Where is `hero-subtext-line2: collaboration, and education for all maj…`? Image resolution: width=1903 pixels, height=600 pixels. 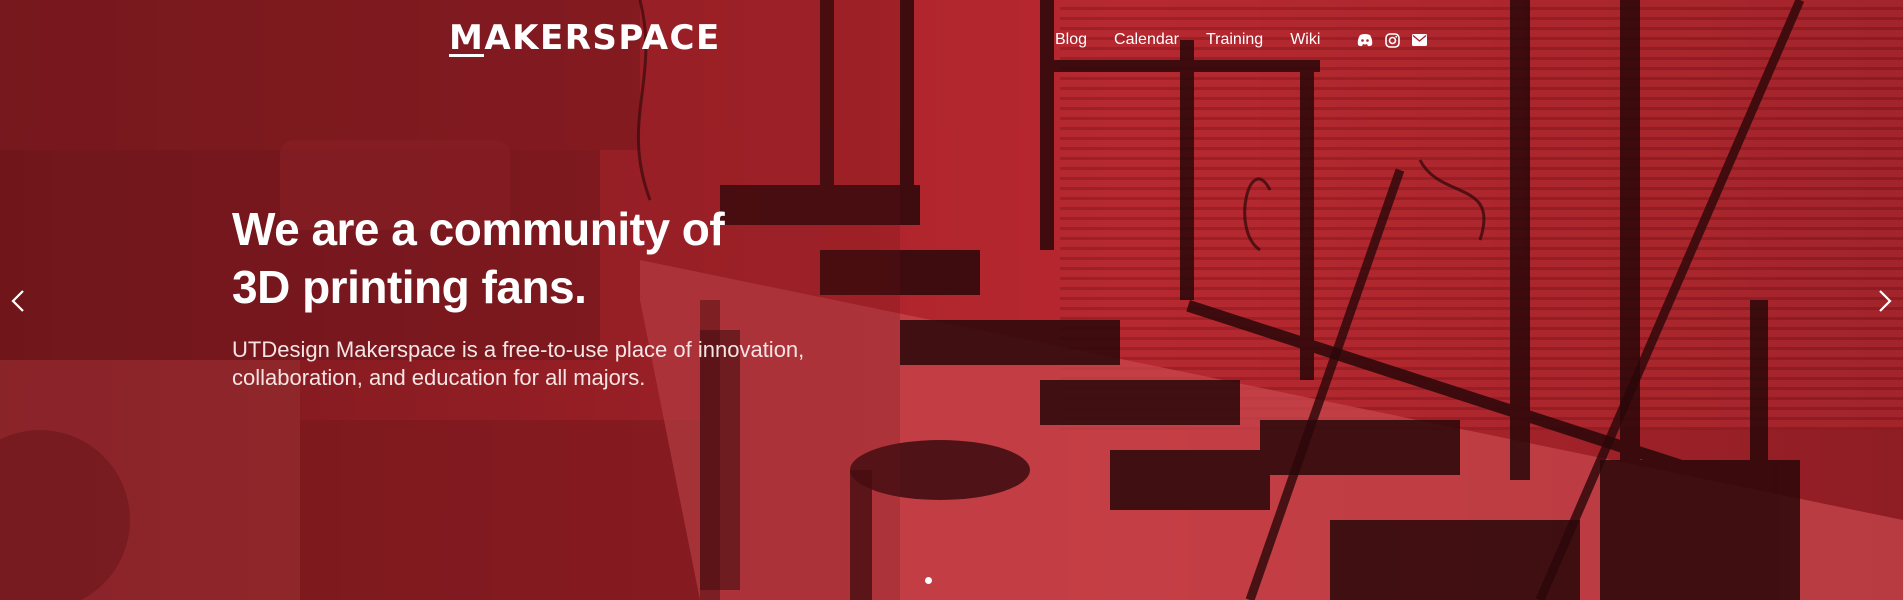
hero-subtext-line2: collaboration, and education for all maj… is located at coordinates (439, 377).